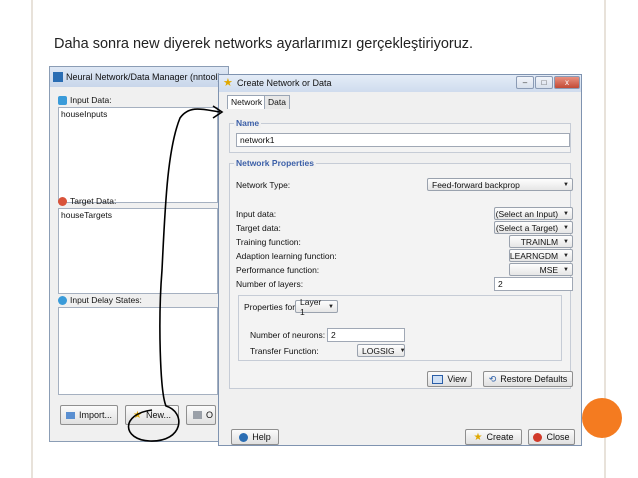 The width and height of the screenshot is (638, 478). I want to click on transfer-function-label: Transfer Function:, so click(284, 351).